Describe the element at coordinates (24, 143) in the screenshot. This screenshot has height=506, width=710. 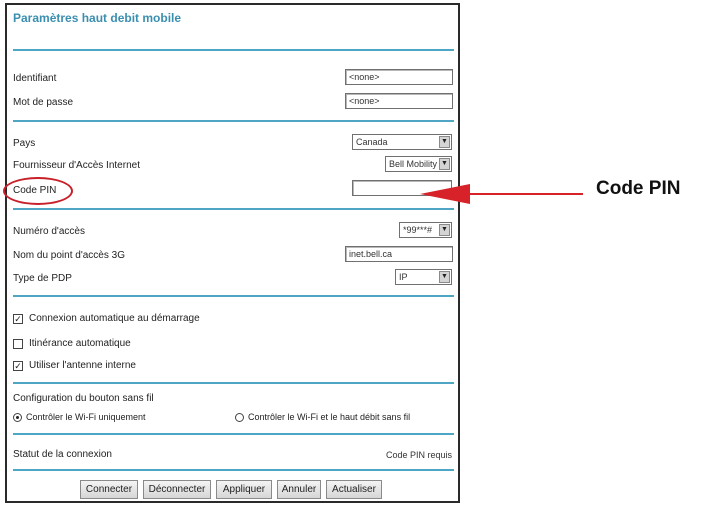
I see `country-label: Pays` at that location.